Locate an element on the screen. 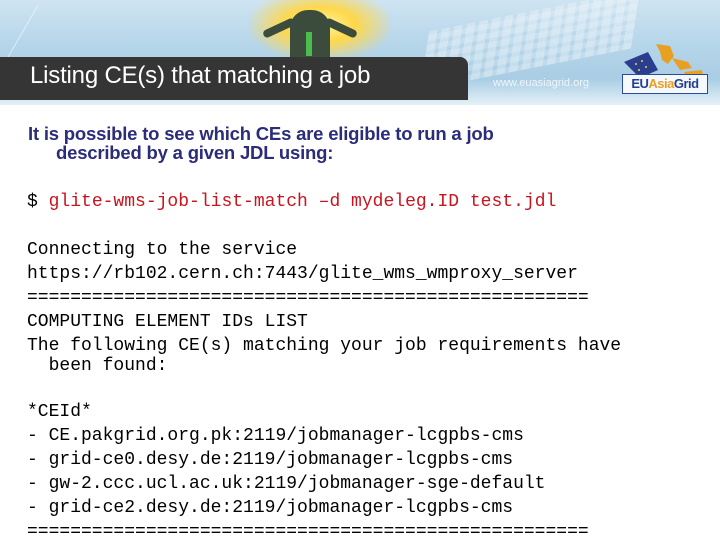 The width and height of the screenshot is (720, 544). output-ceid-header: *CEId* is located at coordinates (59, 412).